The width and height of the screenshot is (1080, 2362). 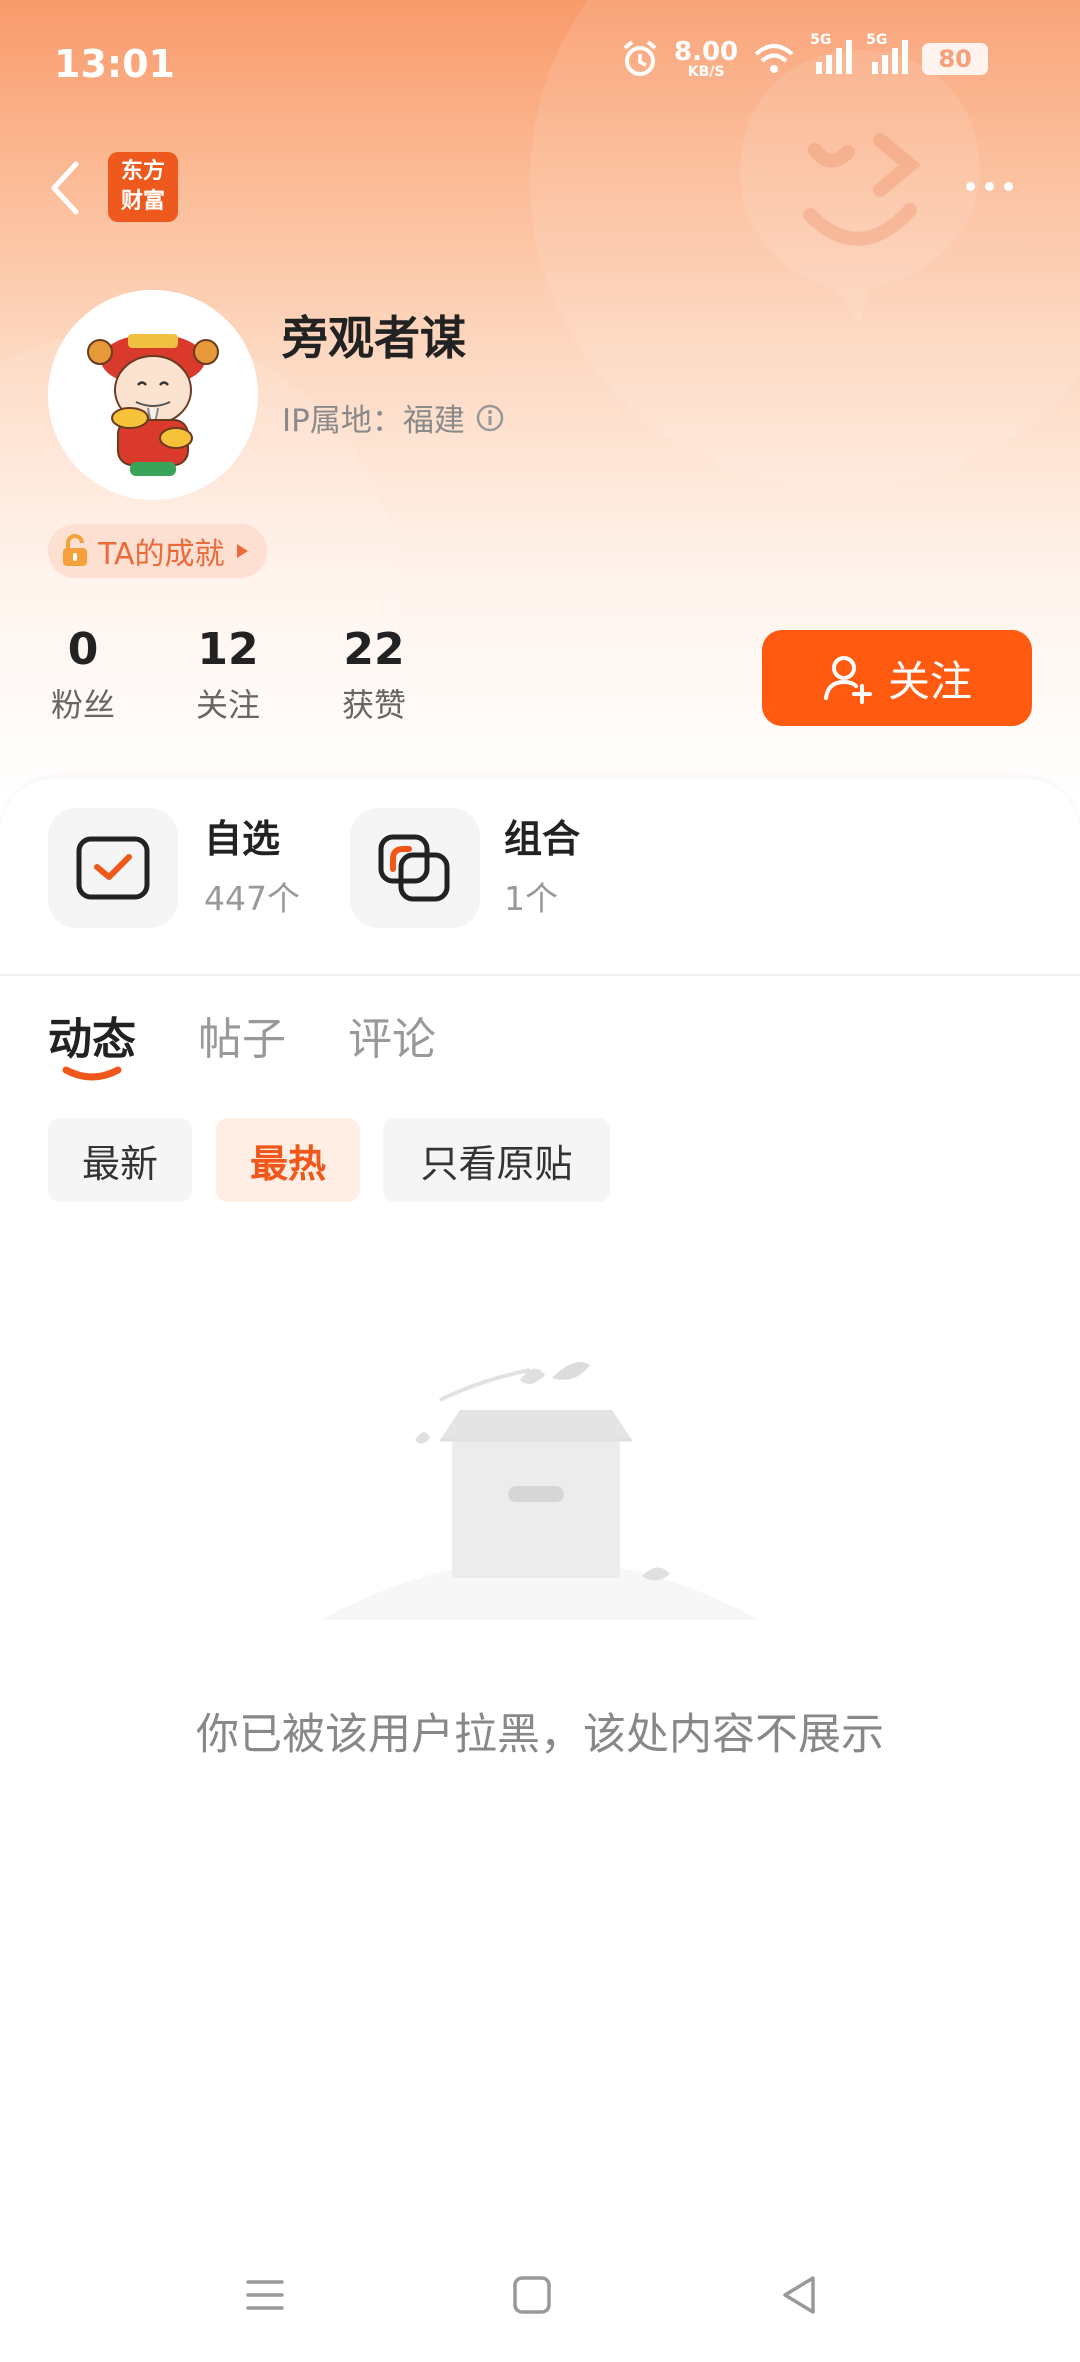 What do you see at coordinates (252, 898) in the screenshot?
I see `watchlist-count: 447个` at bounding box center [252, 898].